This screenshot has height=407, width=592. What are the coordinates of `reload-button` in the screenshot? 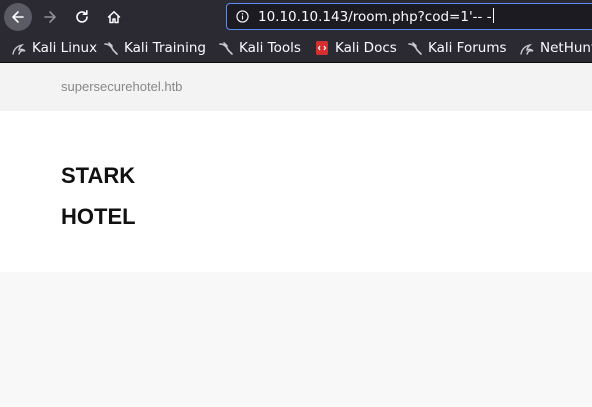 It's located at (82, 17).